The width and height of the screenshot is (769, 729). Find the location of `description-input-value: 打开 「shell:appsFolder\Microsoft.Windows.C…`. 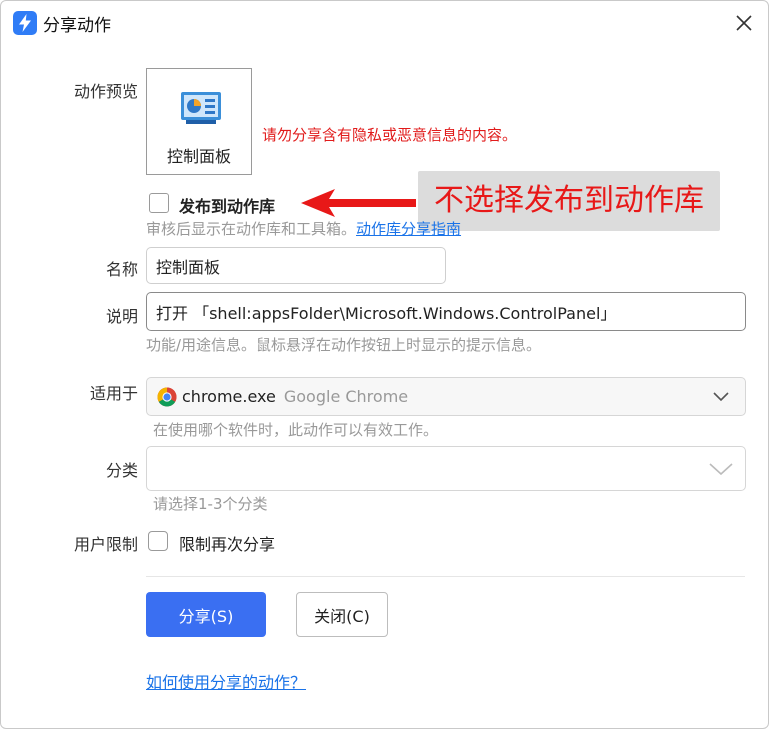

description-input-value: 打开 「shell:appsFolder\Microsoft.Windows.C… is located at coordinates (386, 313).